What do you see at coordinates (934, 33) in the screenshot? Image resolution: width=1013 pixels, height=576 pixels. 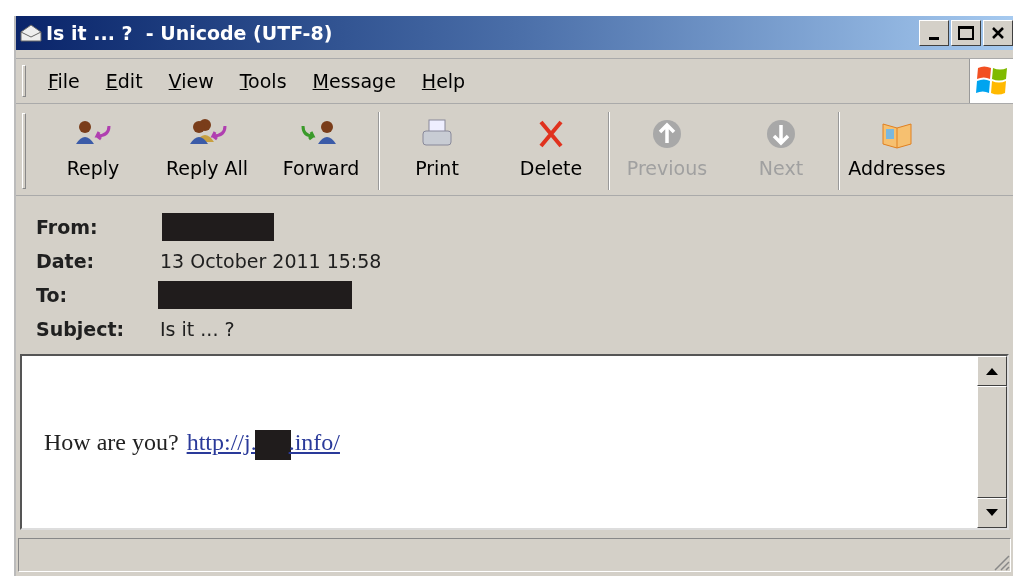 I see `minimize-button` at bounding box center [934, 33].